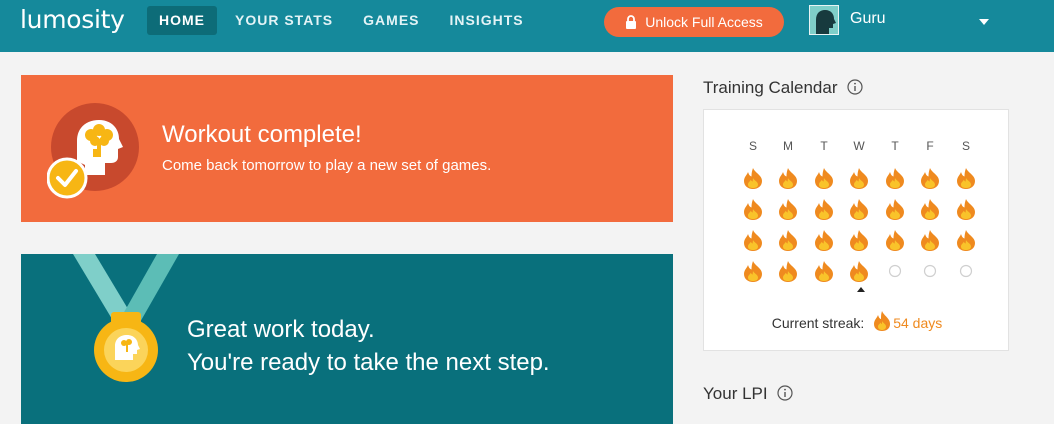 The height and width of the screenshot is (424, 1054). Describe the element at coordinates (788, 146) in the screenshot. I see `calendar-weekday: M` at that location.